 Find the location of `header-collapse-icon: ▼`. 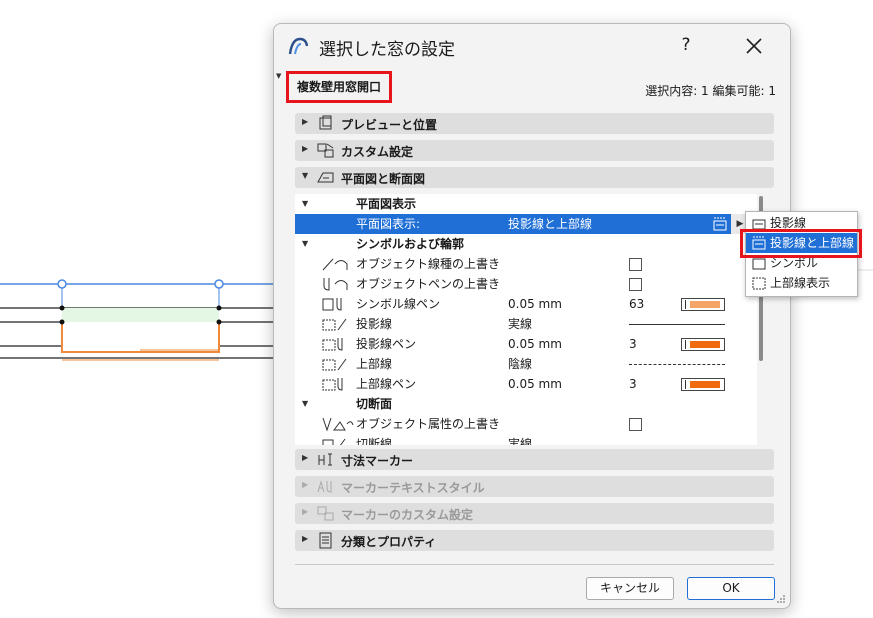

header-collapse-icon: ▼ is located at coordinates (278, 76).